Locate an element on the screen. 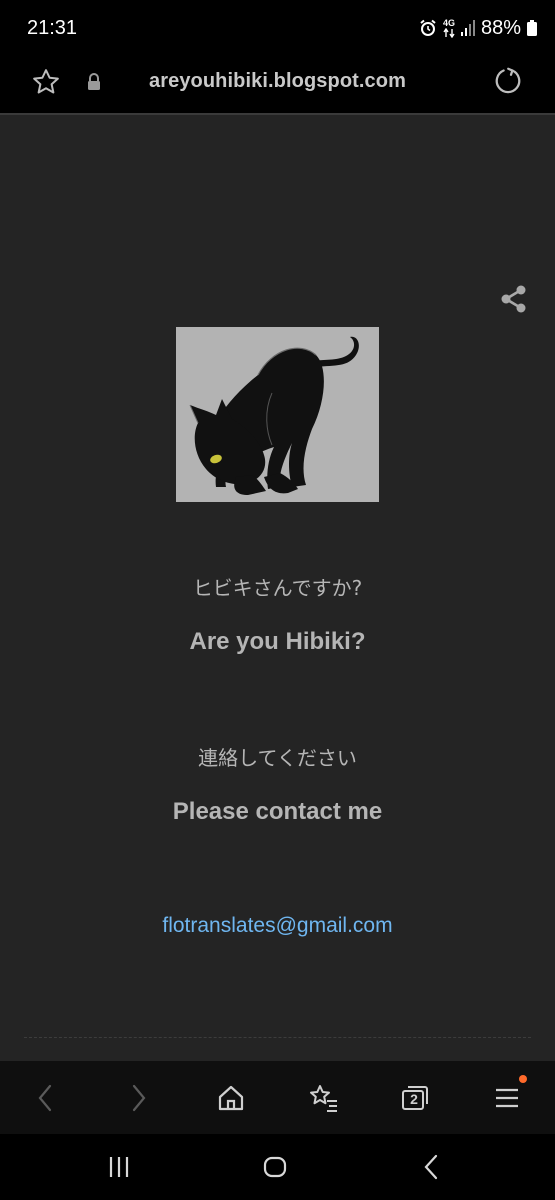 This screenshot has width=555, height=1200. alarm-icon is located at coordinates (428, 28).